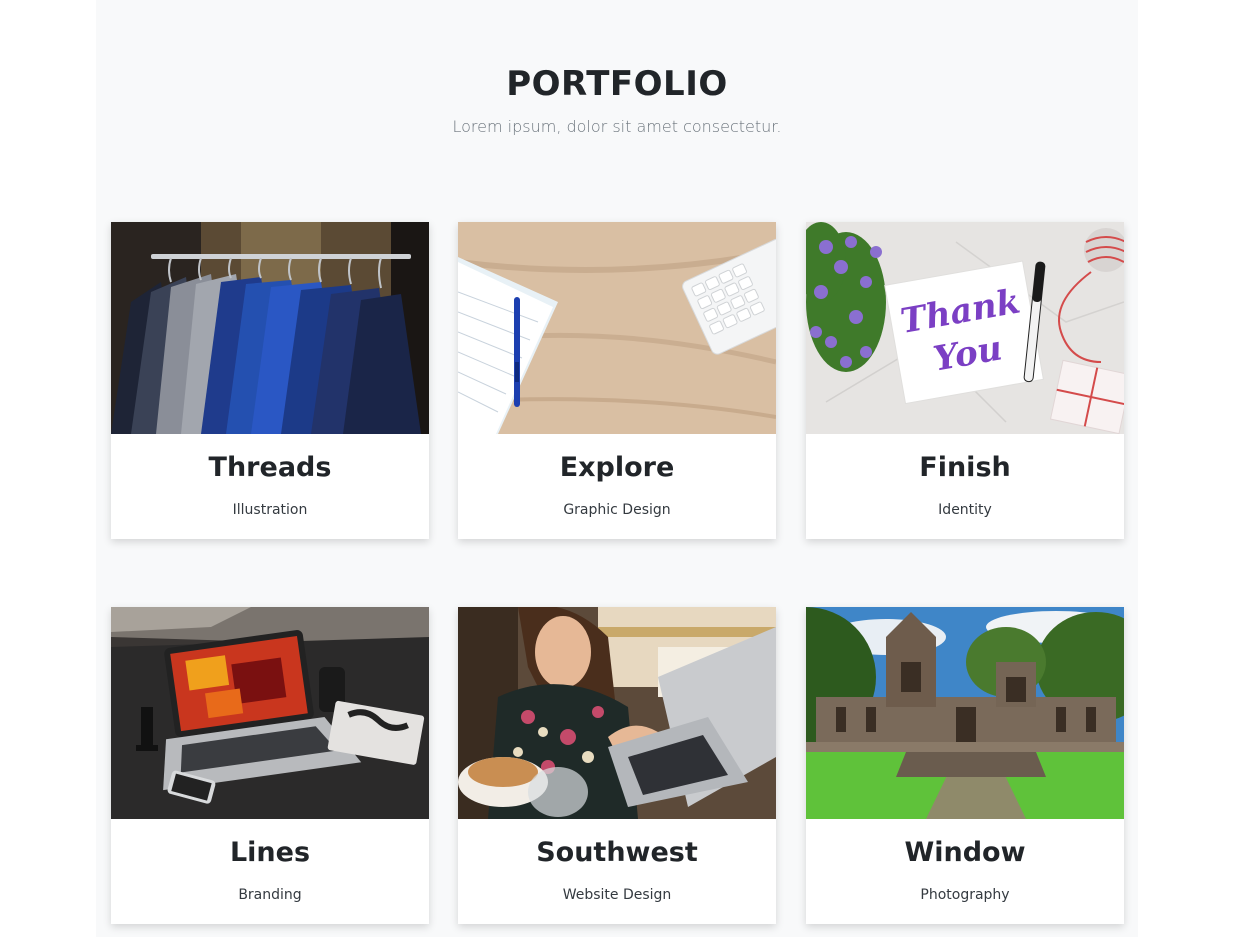 This screenshot has width=1234, height=937. I want to click on item-category: Graphic Design, so click(617, 510).